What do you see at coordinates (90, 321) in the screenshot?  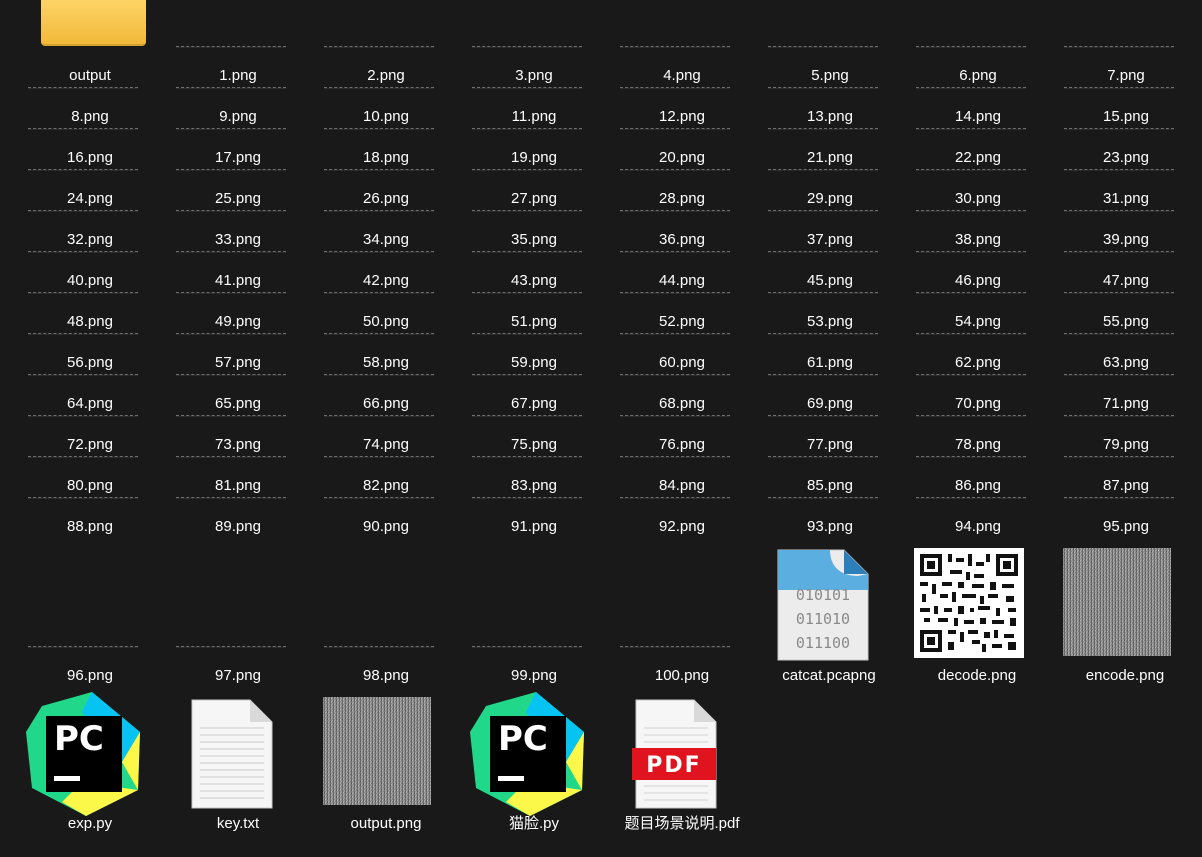 I see `file-label: 48.png` at bounding box center [90, 321].